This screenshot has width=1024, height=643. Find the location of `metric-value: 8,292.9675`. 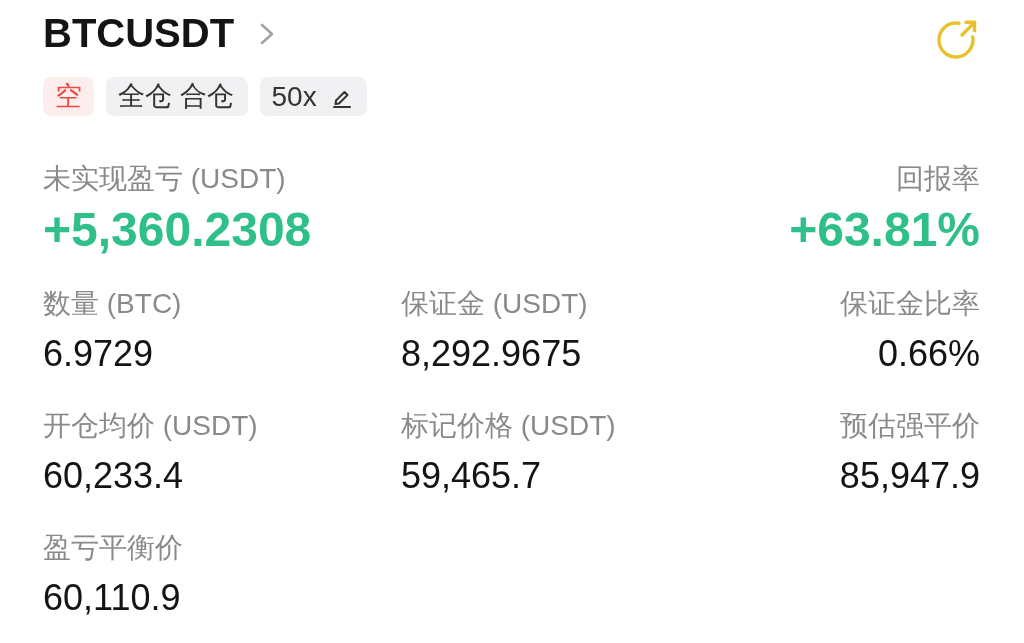

metric-value: 8,292.9675 is located at coordinates (492, 354).